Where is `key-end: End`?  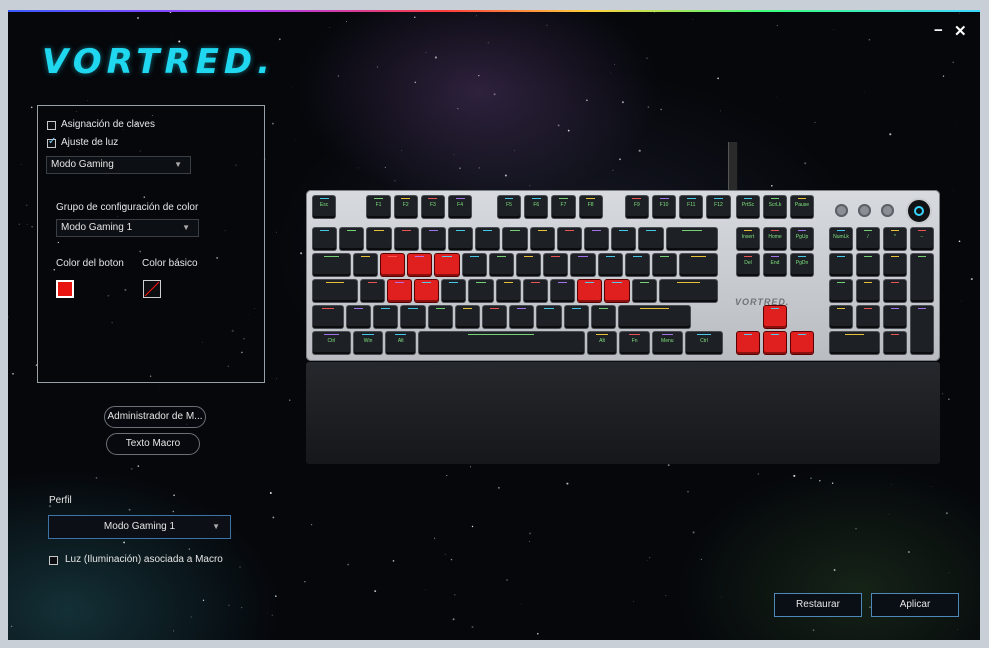 key-end: End is located at coordinates (775, 265).